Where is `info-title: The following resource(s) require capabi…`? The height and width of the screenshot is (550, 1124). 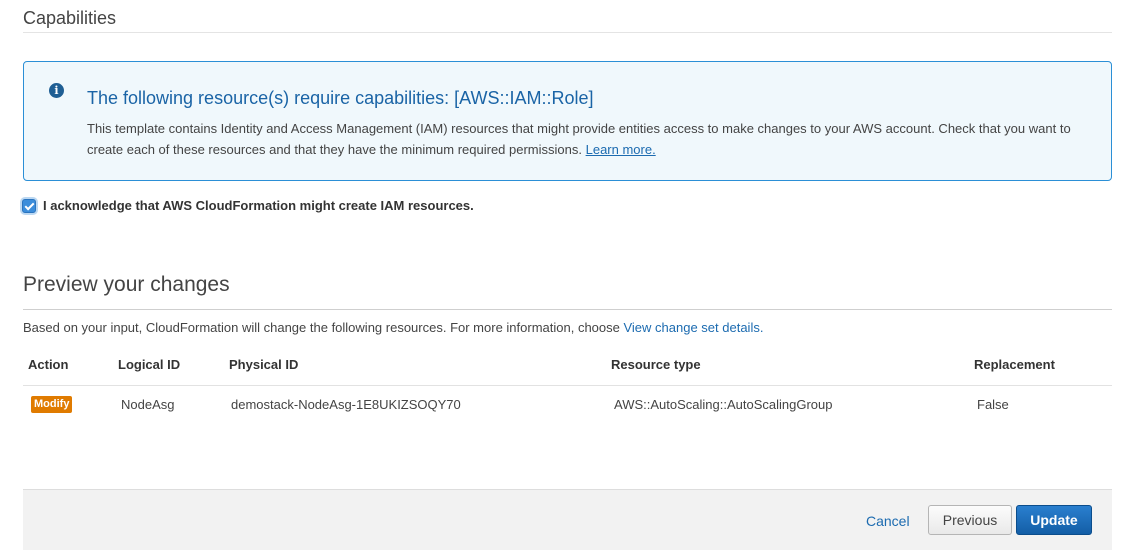 info-title: The following resource(s) require capabi… is located at coordinates (340, 98).